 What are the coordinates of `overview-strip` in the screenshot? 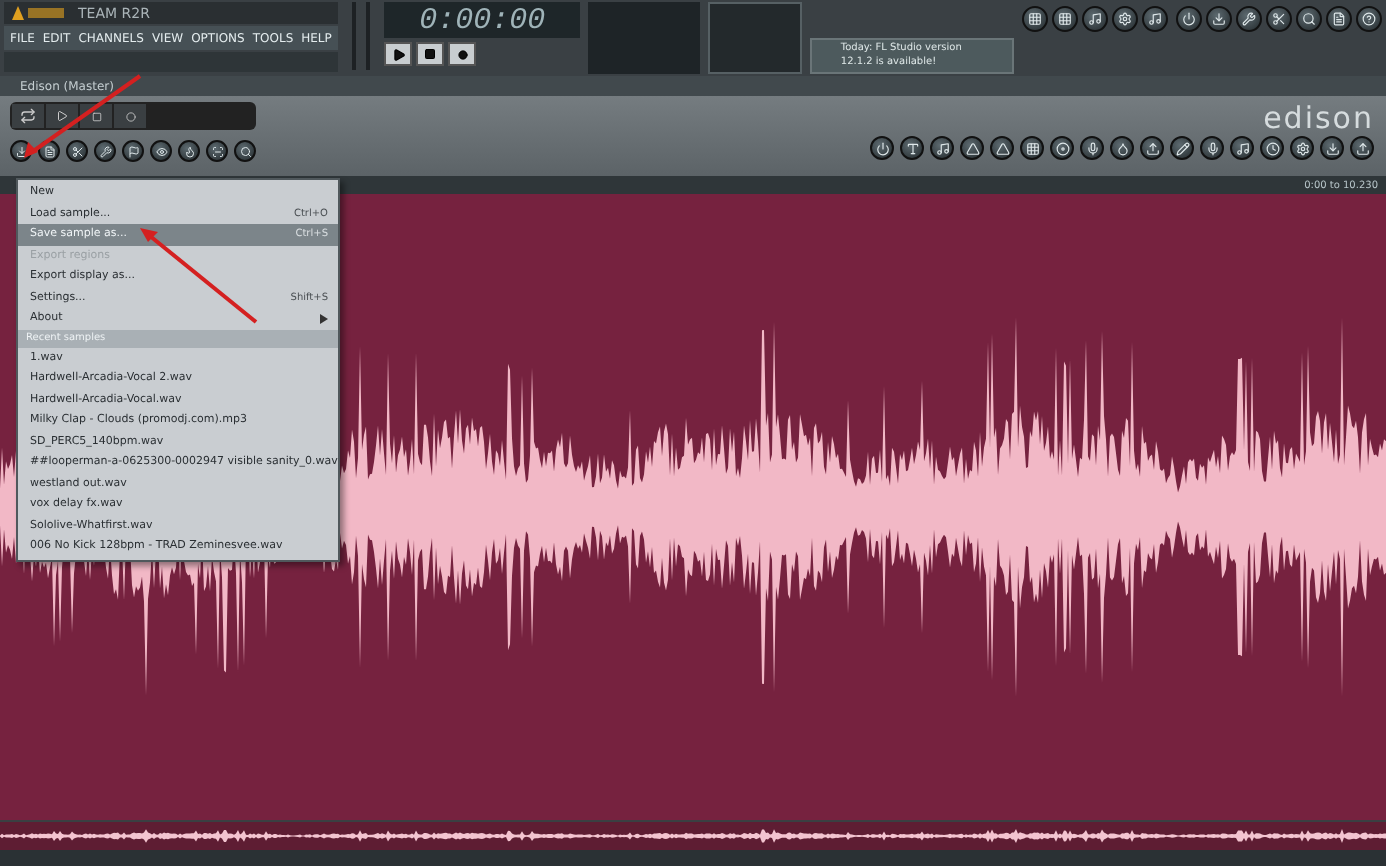 It's located at (693, 835).